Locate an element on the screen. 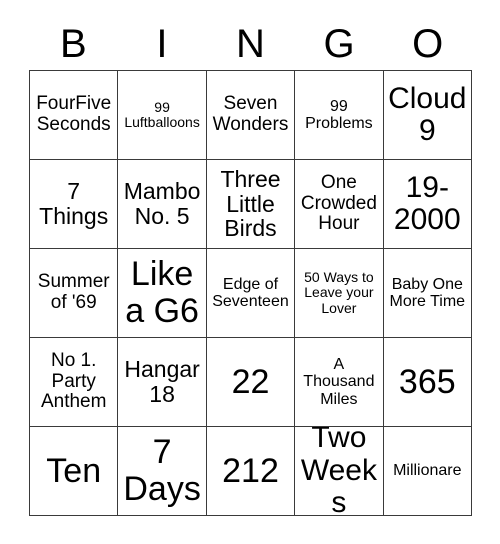 The height and width of the screenshot is (544, 500). bingo-cell-r4c4: A Thousand Miles is located at coordinates (339, 382).